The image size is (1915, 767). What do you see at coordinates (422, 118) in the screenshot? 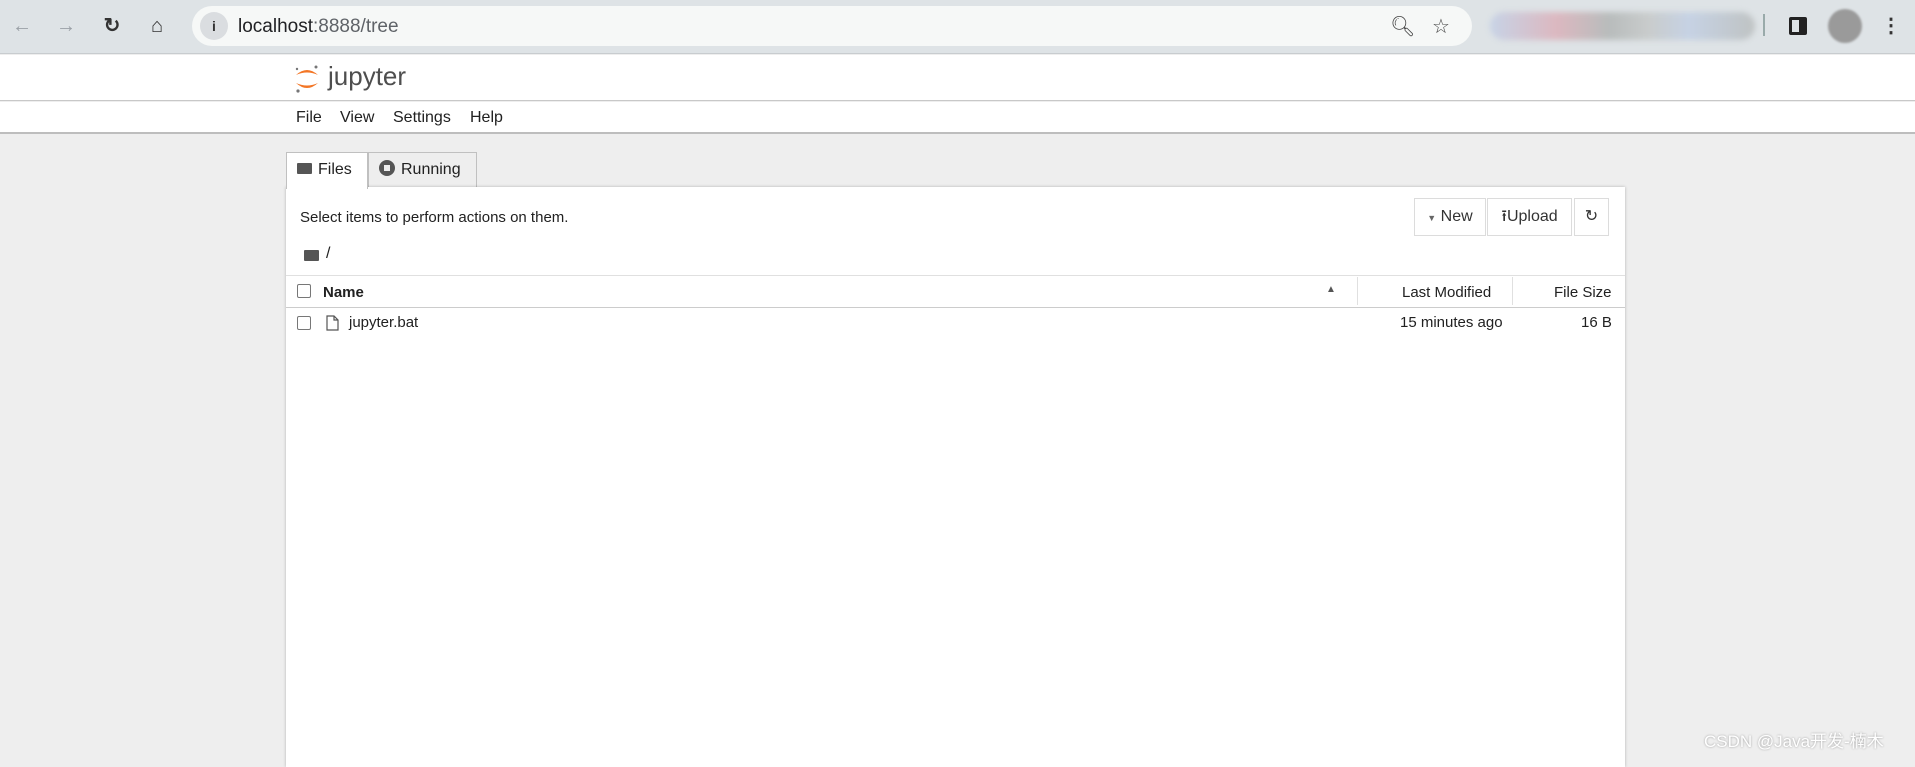
I see `menu-settings: Settings` at bounding box center [422, 118].